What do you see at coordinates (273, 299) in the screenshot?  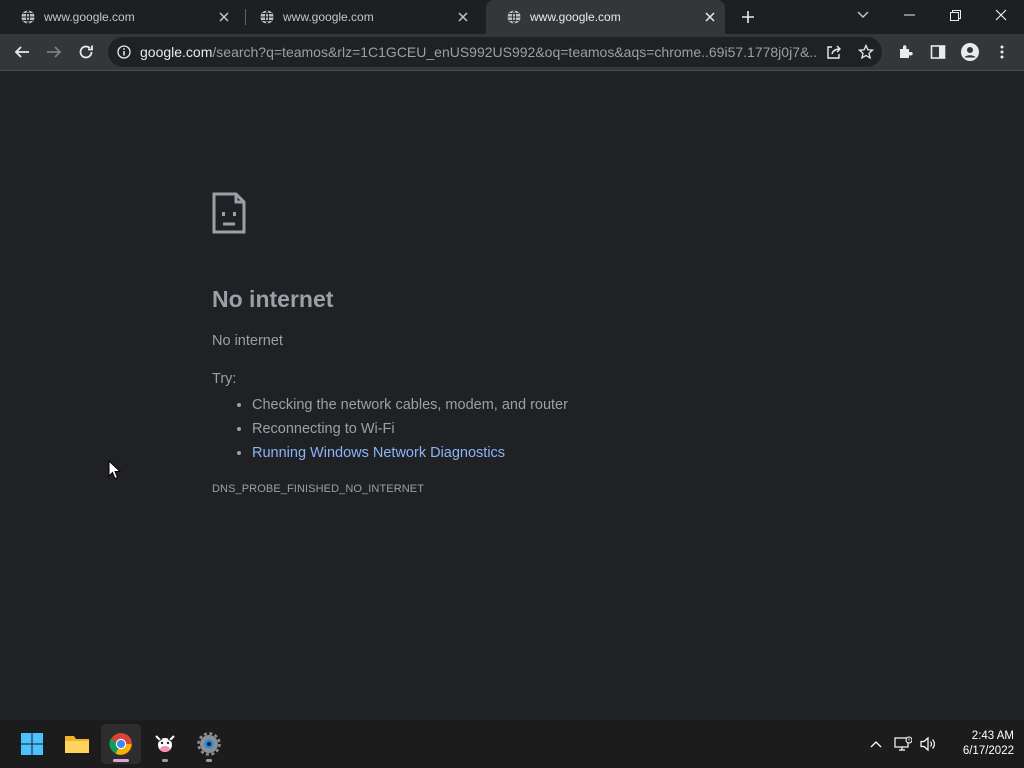 I see `error-heading: No internet` at bounding box center [273, 299].